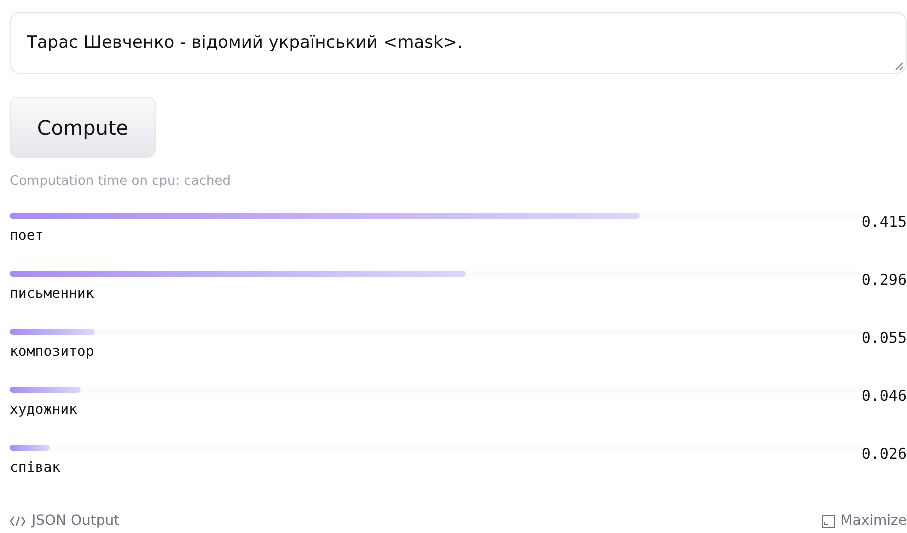 The width and height of the screenshot is (907, 533). Describe the element at coordinates (864, 521) in the screenshot. I see `maximize-button: Maximize` at that location.